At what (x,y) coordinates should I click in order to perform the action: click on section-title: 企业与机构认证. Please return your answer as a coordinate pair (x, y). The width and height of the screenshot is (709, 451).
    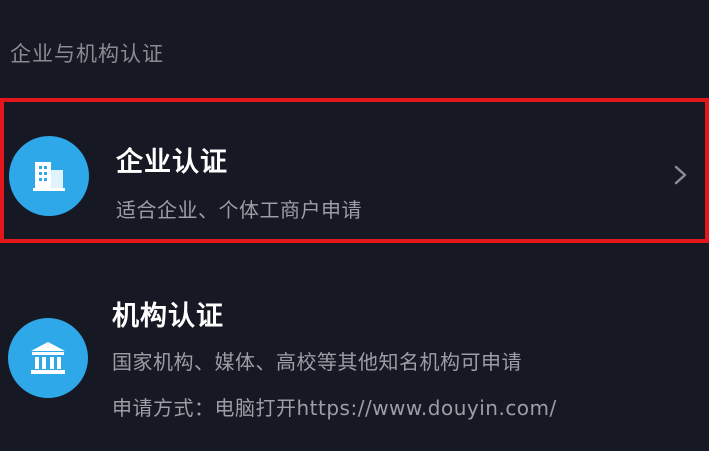
    Looking at the image, I should click on (87, 54).